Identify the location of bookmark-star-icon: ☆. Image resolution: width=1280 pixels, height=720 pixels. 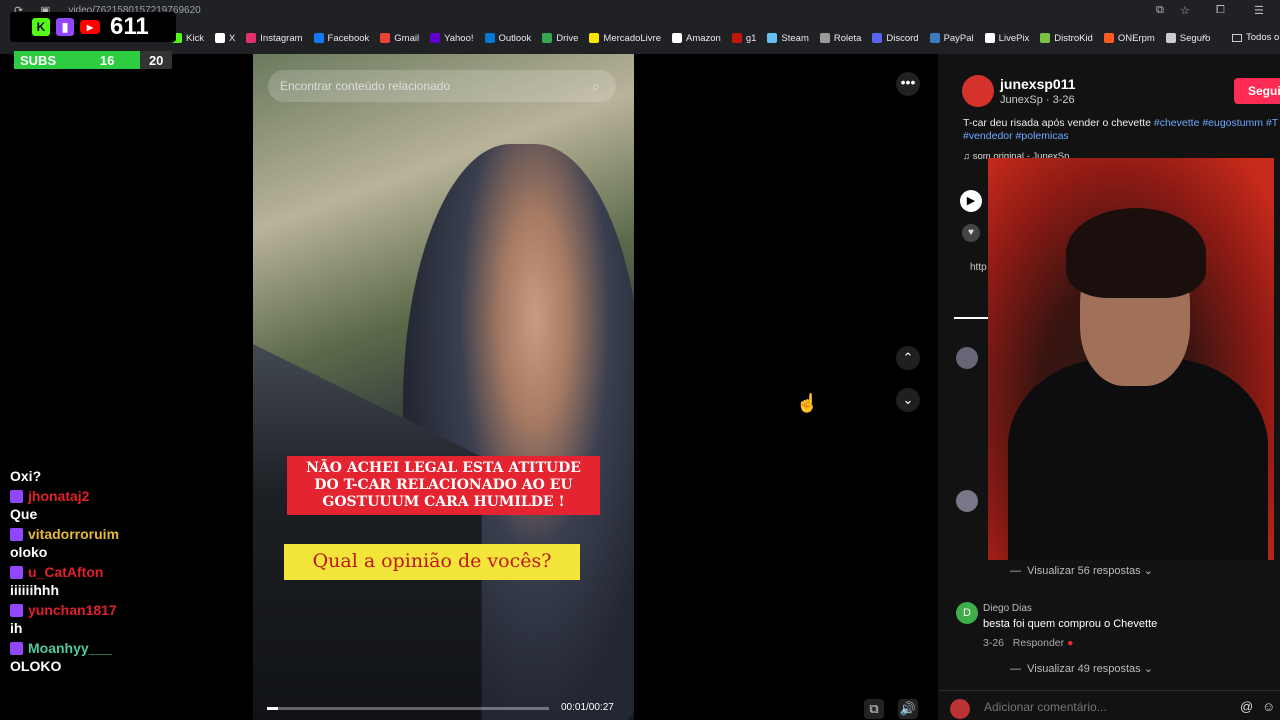
(1186, 10).